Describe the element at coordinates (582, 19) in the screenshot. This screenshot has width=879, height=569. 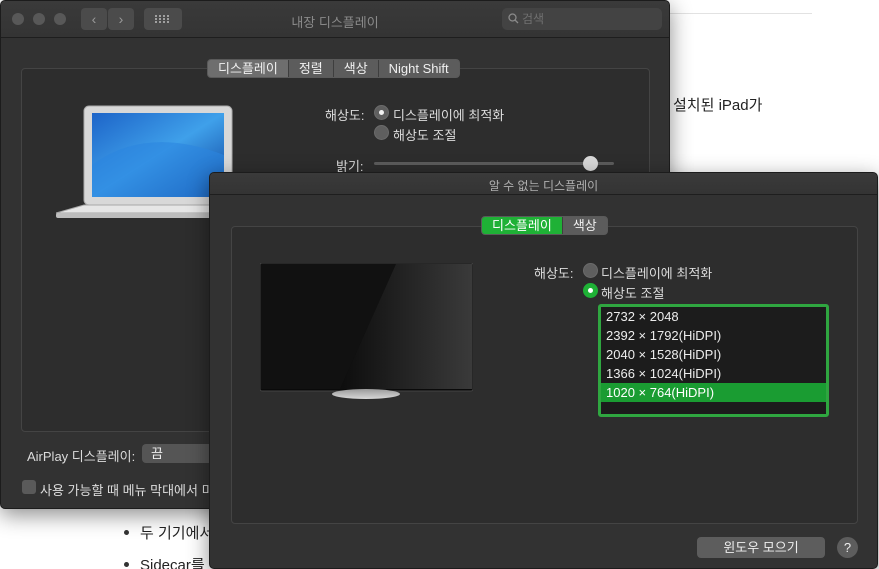
I see `search-field: 검색` at that location.